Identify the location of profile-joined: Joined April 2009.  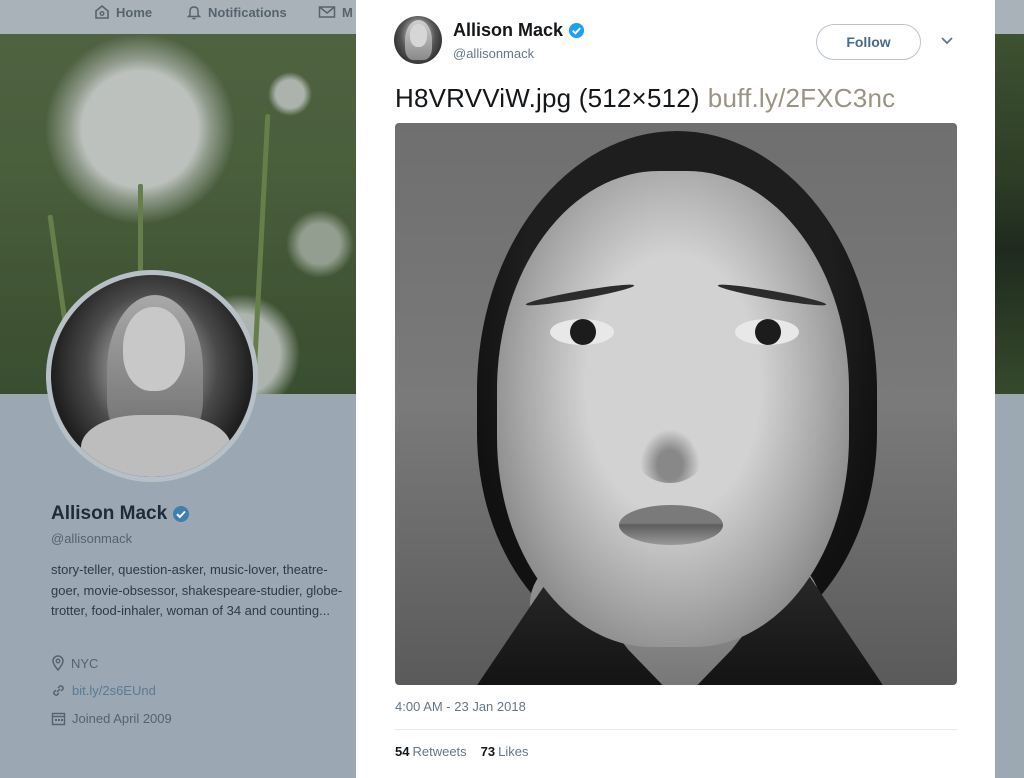
(111, 718).